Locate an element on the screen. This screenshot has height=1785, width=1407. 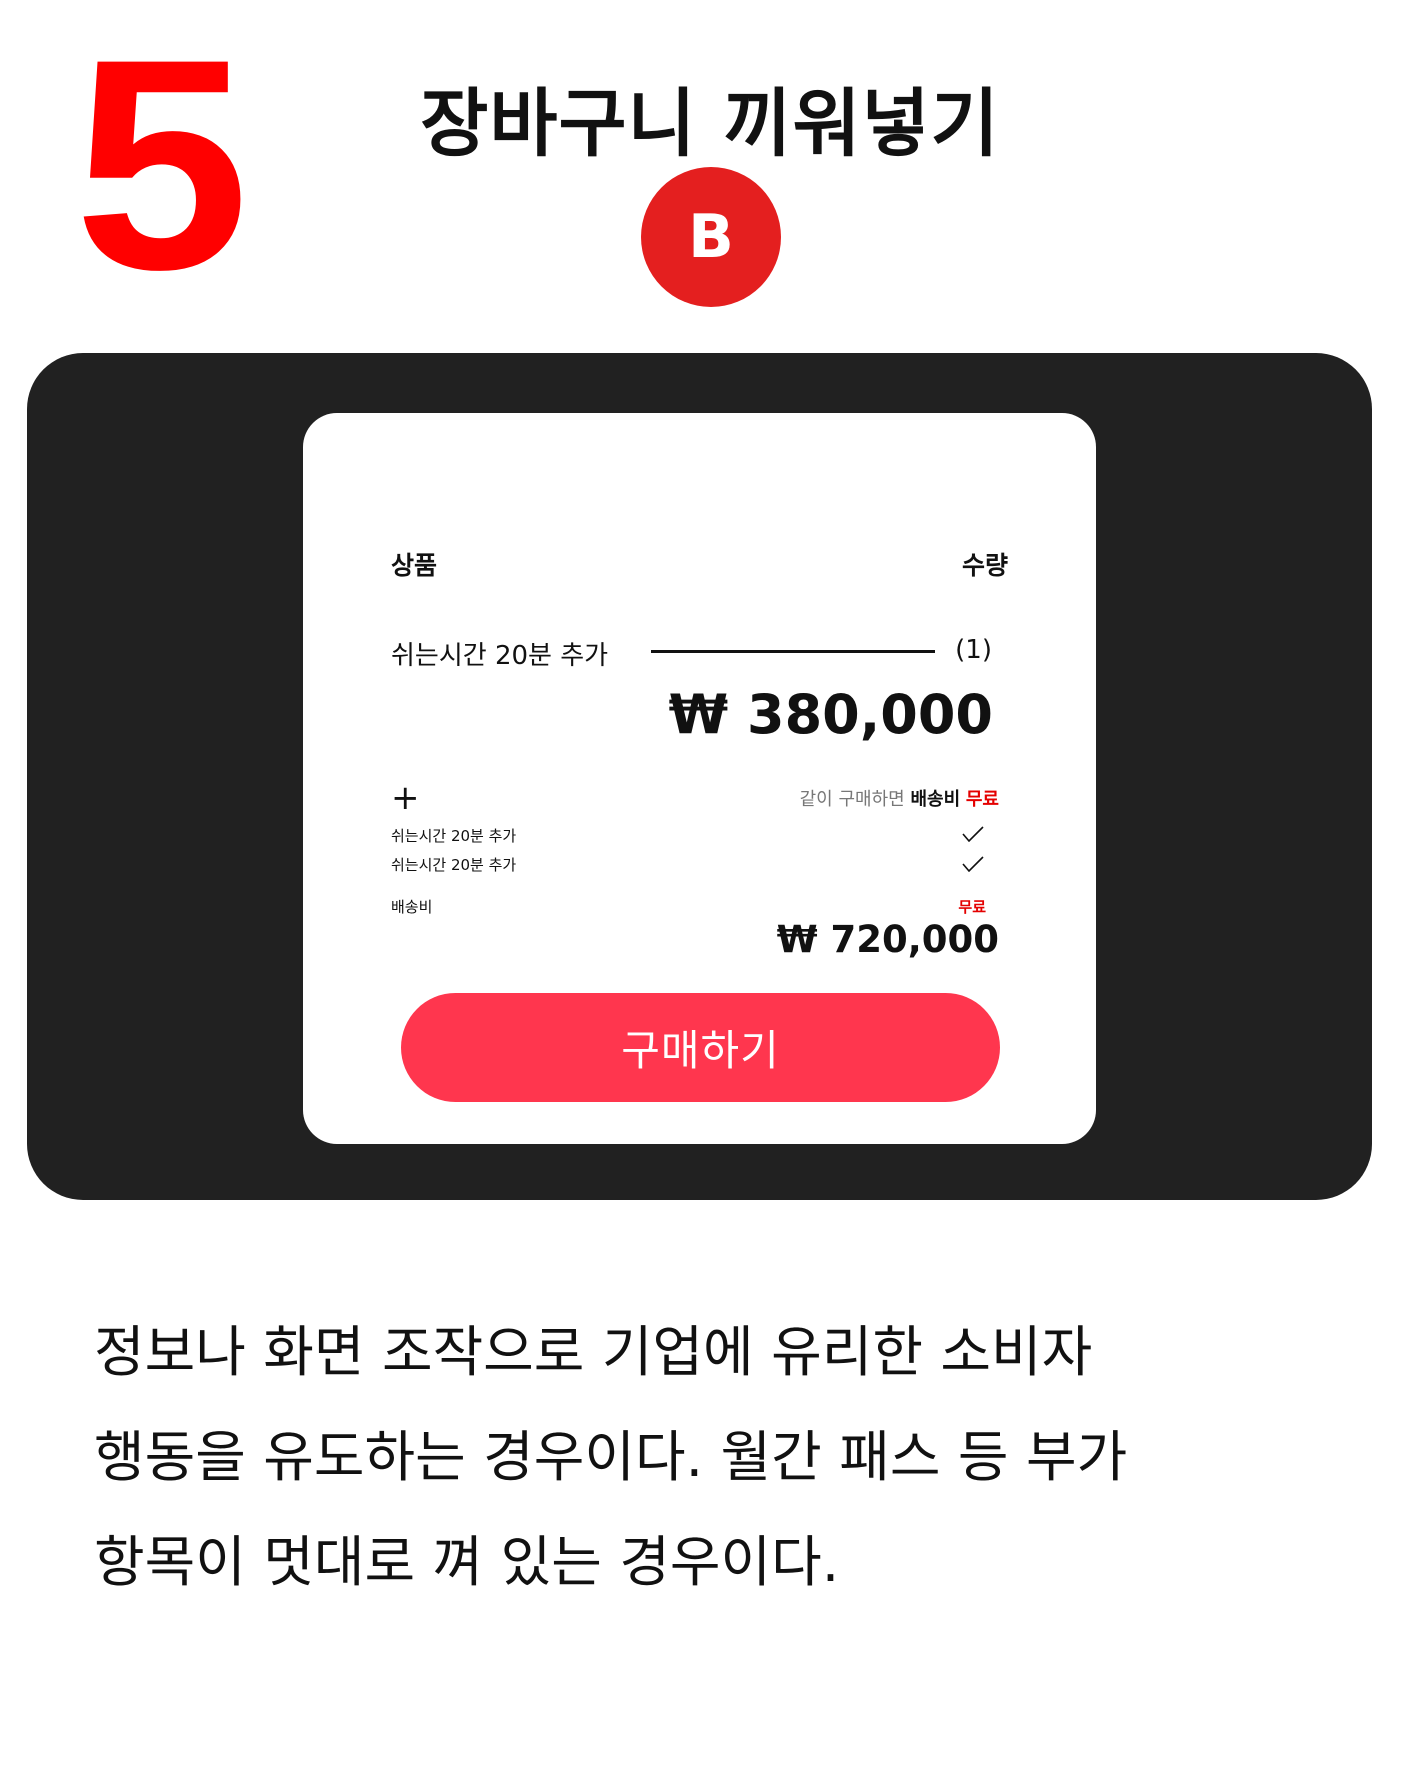
cart-item-name: 쉬는시간 20분 추가 is located at coordinates (500, 656).